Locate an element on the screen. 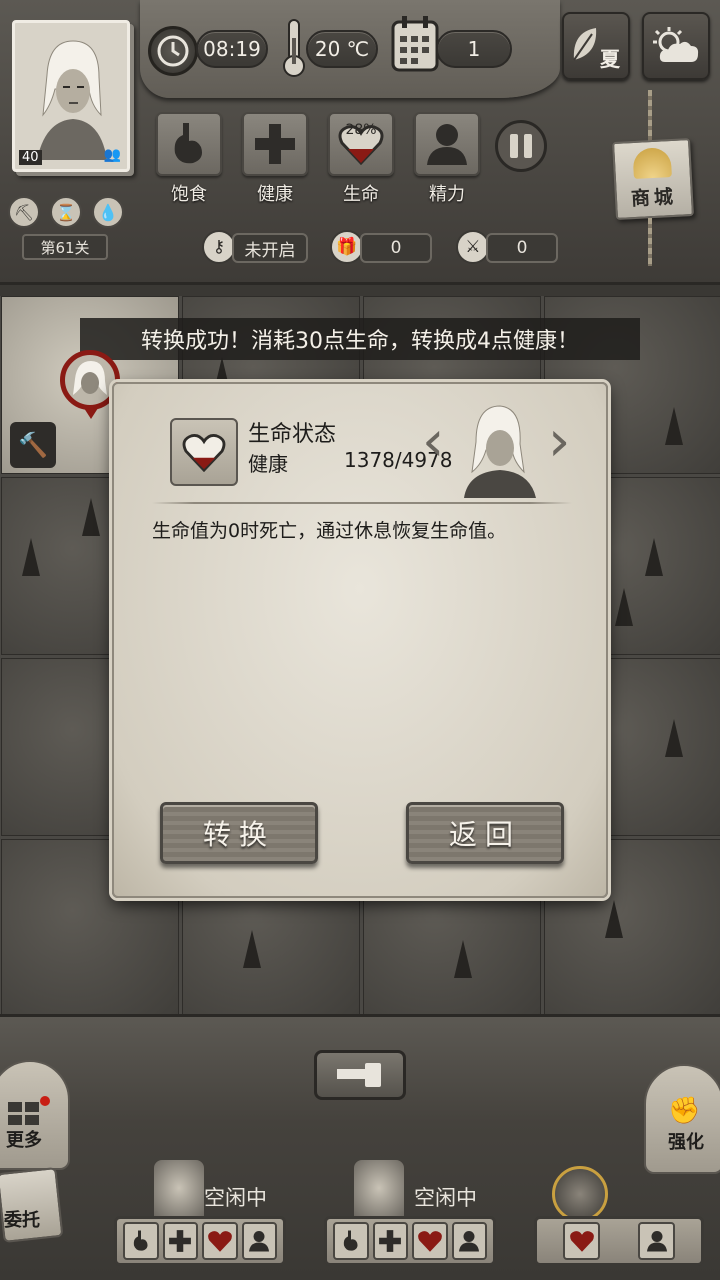  season-button: 夏 is located at coordinates (596, 46).